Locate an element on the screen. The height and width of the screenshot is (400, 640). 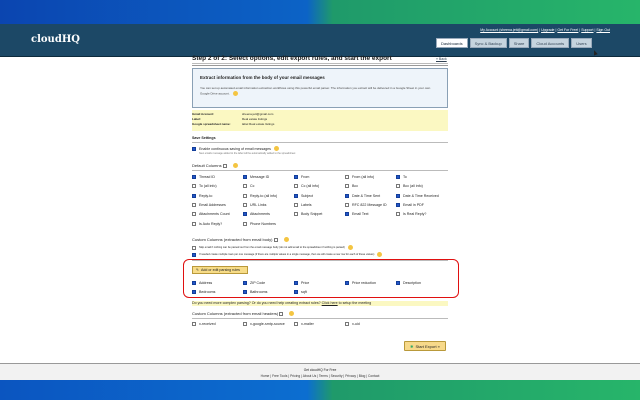
footer-link: Terms is located at coordinates (323, 376).